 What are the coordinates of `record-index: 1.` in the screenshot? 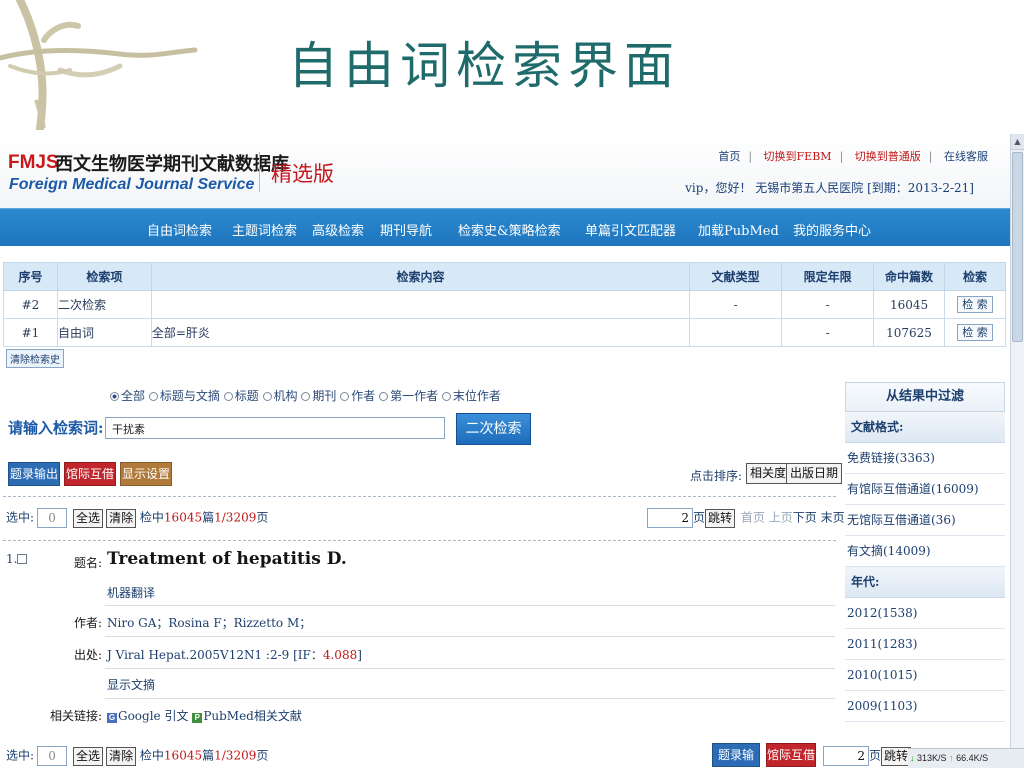 It's located at (17, 559).